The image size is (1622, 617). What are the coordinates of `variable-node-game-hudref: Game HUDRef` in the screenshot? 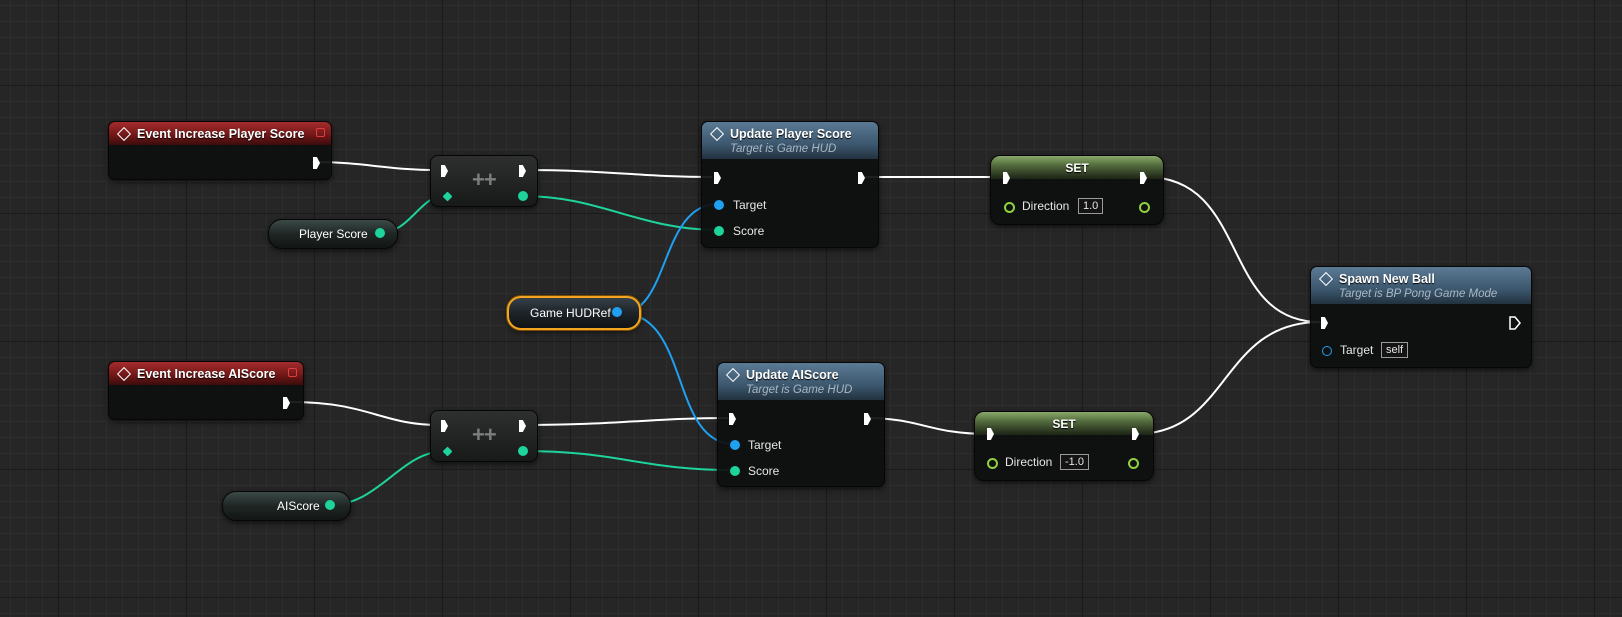 It's located at (574, 313).